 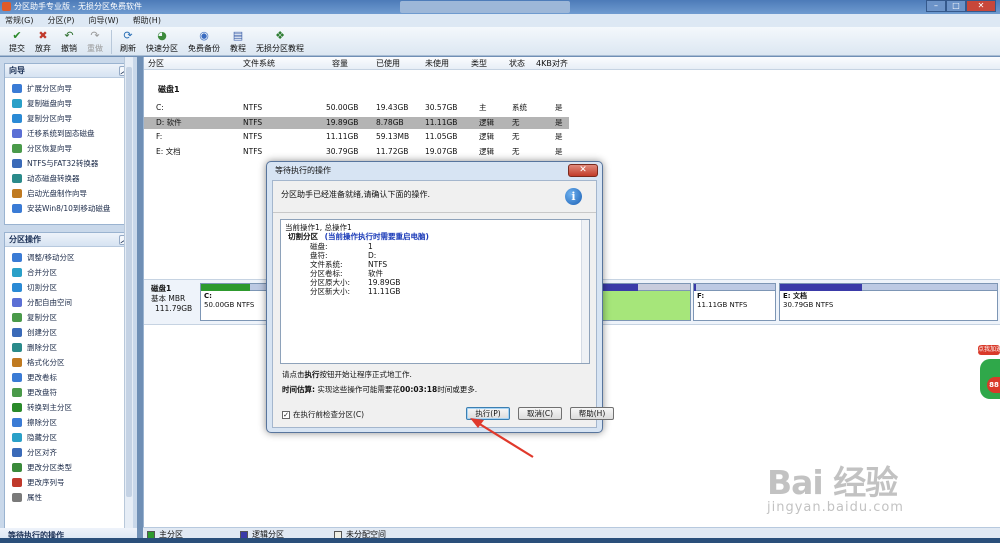 I want to click on sidebar-item: 安装Win8/10到移动磁盘, so click(x=68, y=208).